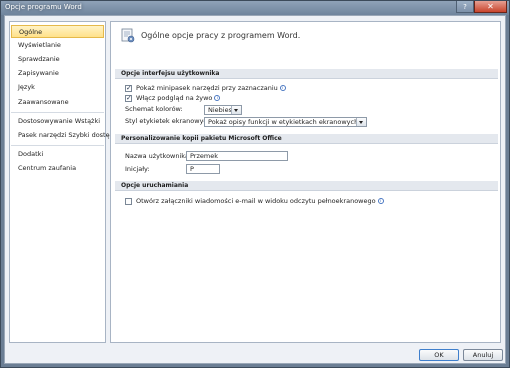 This screenshot has width=510, height=368. I want to click on user-name-label: Nazwa użytkownika:, so click(158, 156).